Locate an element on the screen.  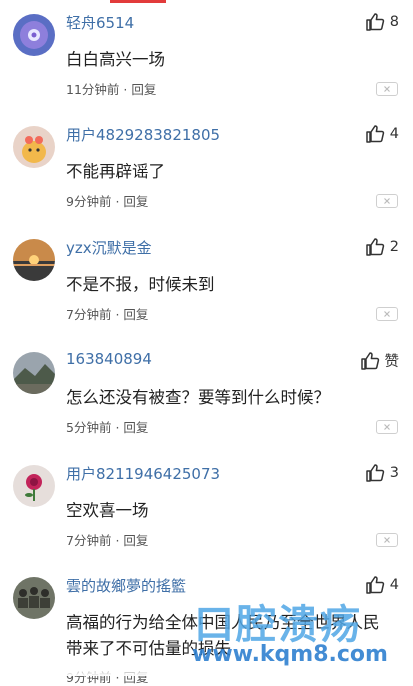
timestamp: 5分钟前 is located at coordinates (89, 427).